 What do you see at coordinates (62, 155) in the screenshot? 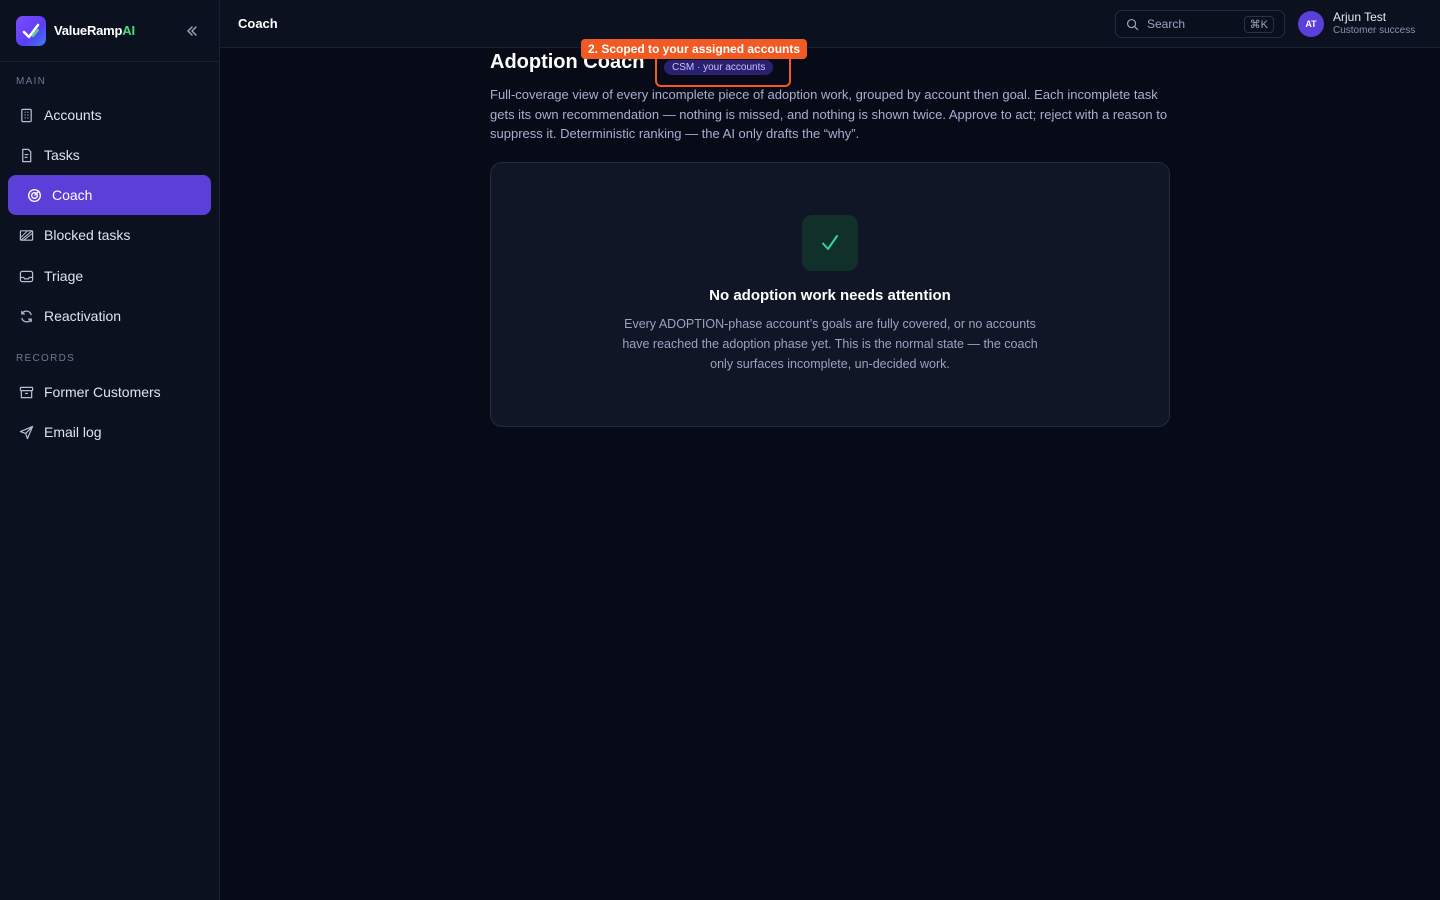
I see `sidebar-item-label: Tasks` at bounding box center [62, 155].